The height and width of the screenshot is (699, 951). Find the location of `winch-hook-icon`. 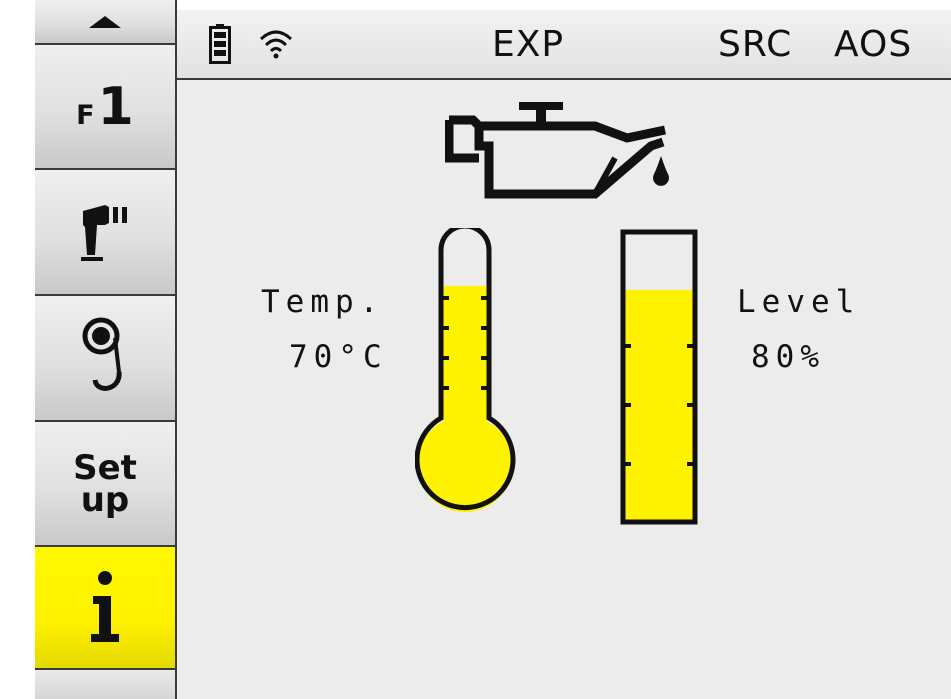

winch-hook-icon is located at coordinates (102, 354).